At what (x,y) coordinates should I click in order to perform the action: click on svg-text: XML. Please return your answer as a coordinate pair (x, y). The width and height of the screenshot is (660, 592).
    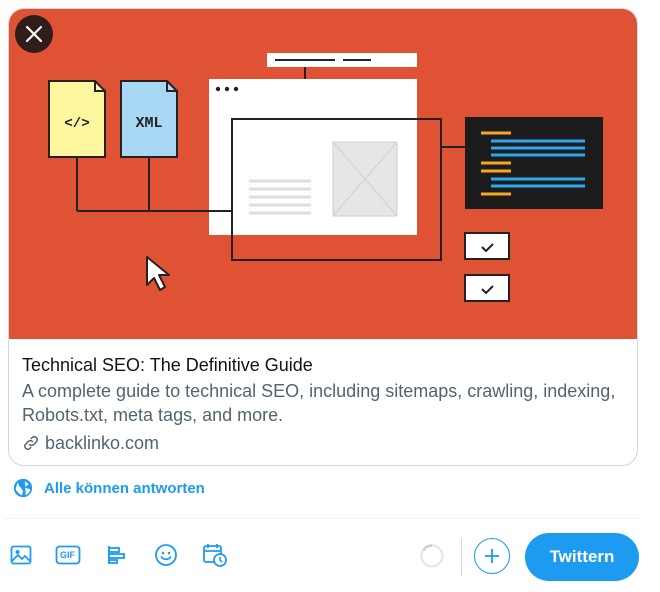
    Looking at the image, I should click on (148, 123).